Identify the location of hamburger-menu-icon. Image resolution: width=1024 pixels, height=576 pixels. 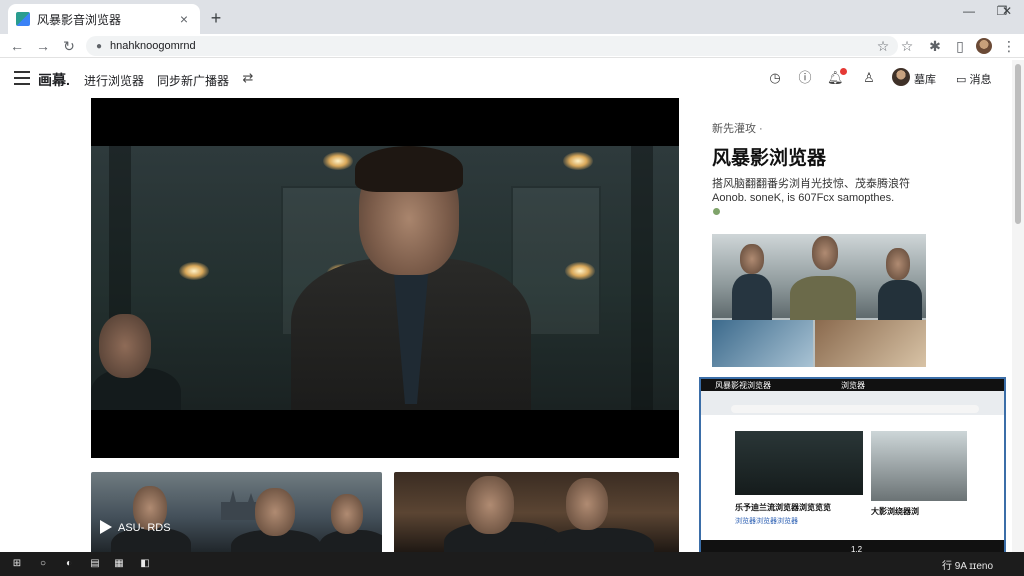
(22, 78).